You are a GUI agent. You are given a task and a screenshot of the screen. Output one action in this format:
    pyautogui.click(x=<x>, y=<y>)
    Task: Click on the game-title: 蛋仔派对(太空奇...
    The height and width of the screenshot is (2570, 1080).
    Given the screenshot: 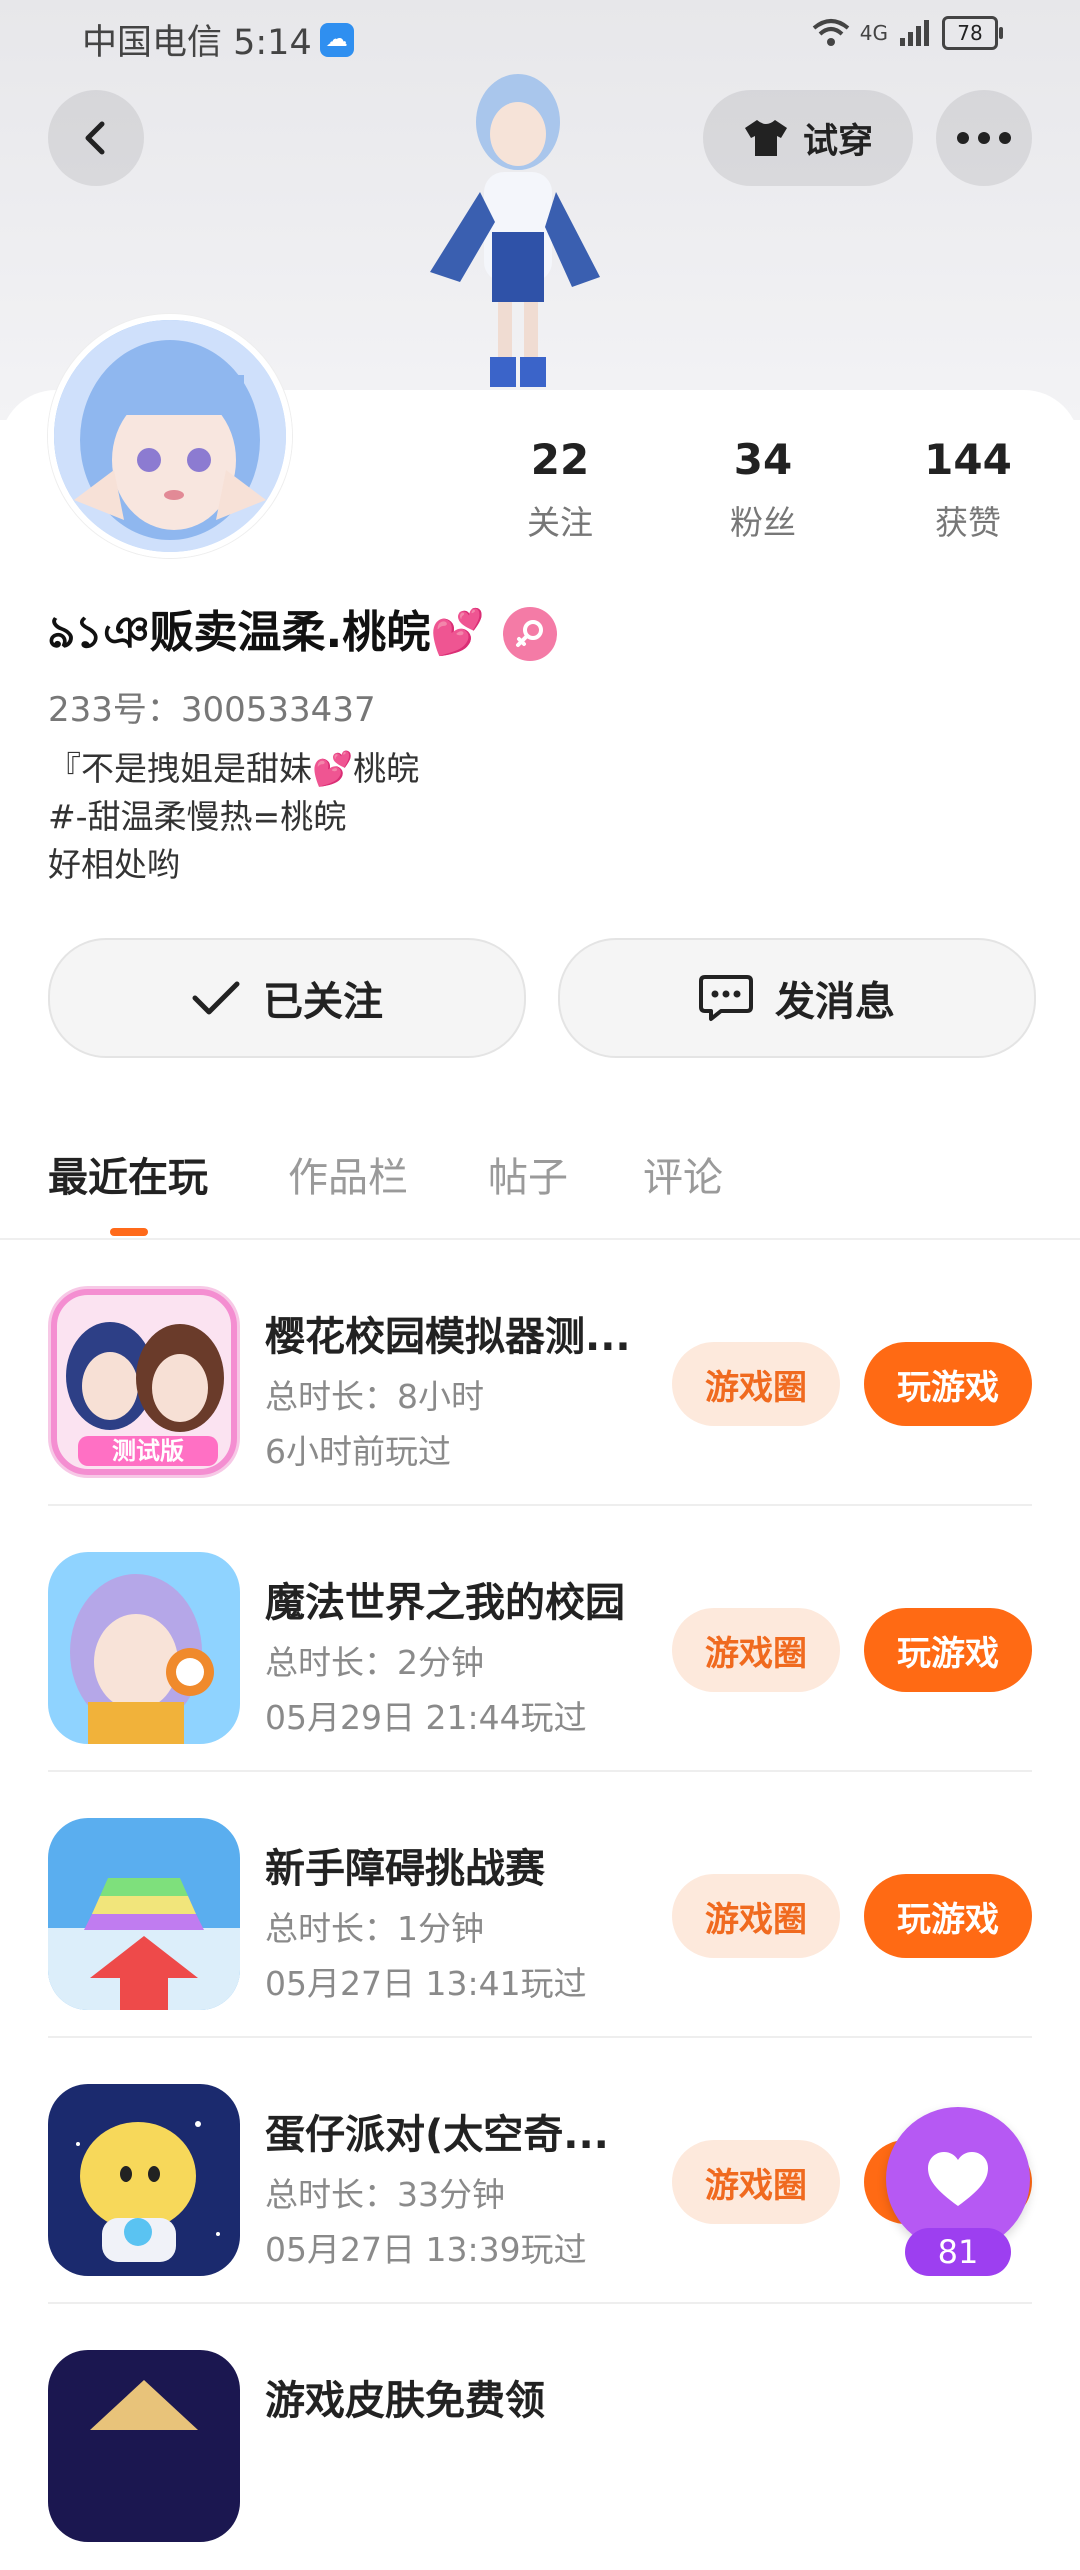 What is the action you would take?
    pyautogui.click(x=437, y=2135)
    